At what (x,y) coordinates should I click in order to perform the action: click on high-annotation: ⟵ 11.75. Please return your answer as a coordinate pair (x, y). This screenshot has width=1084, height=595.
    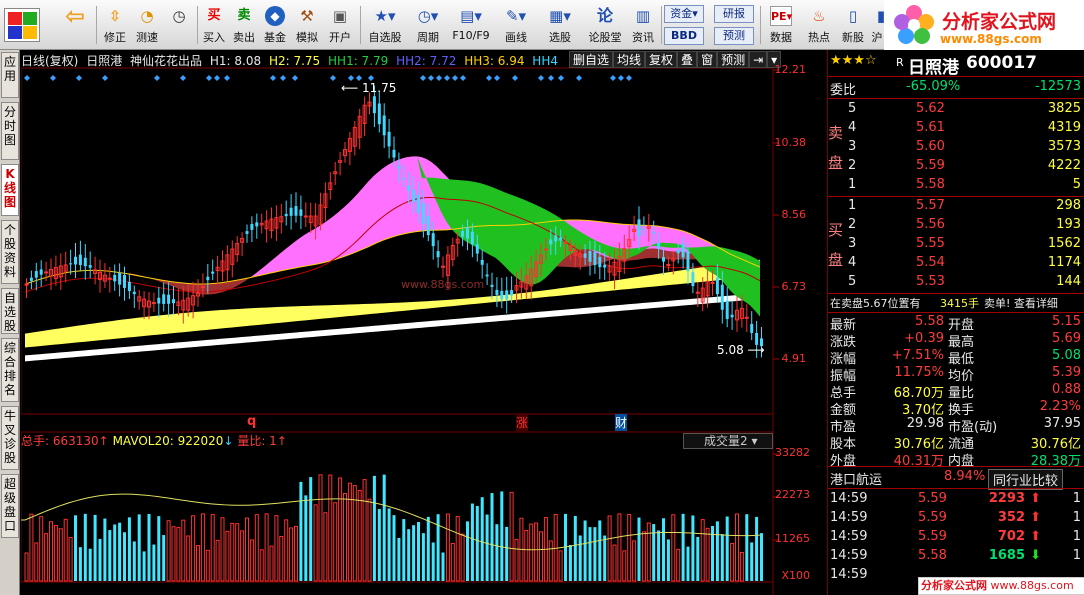
    Looking at the image, I should click on (369, 88).